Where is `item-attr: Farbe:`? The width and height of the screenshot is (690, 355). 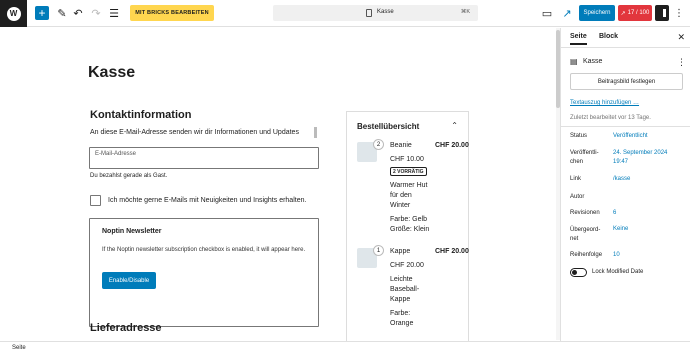
item-attr: Farbe: is located at coordinates (400, 313).